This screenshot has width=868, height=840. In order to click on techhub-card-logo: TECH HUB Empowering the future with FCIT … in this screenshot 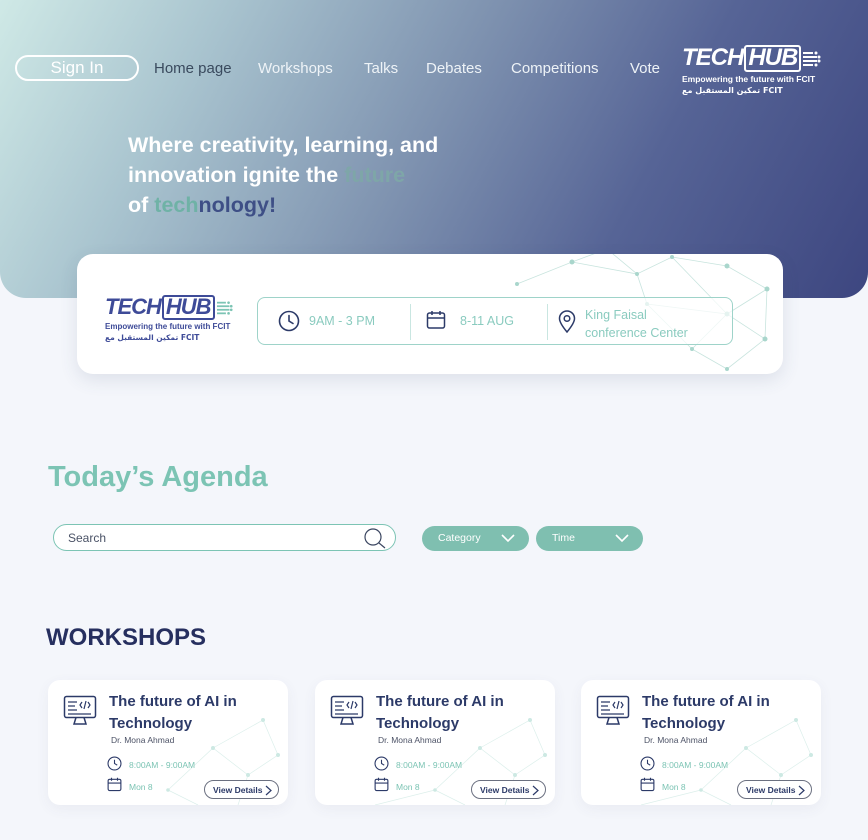, I will do `click(169, 318)`.